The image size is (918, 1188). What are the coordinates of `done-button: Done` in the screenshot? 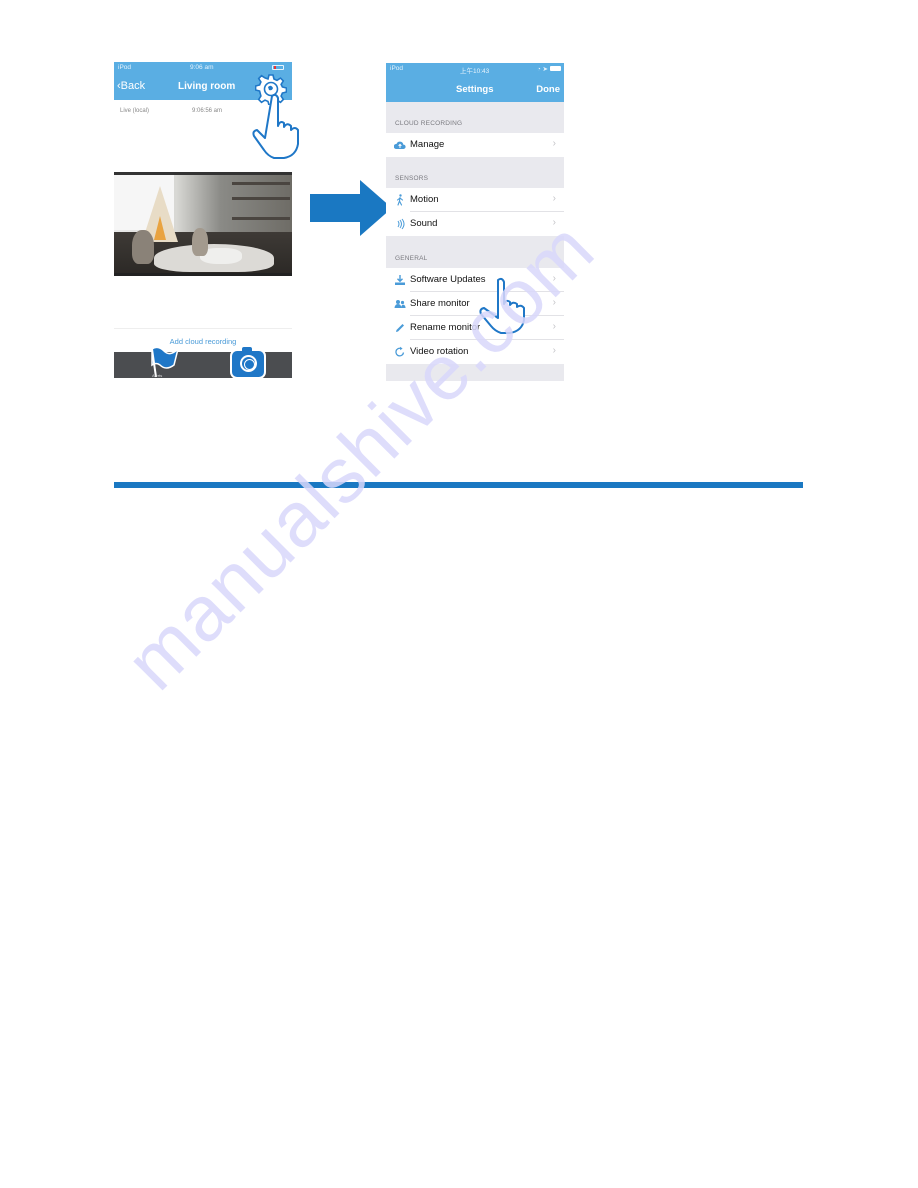 It's located at (548, 89).